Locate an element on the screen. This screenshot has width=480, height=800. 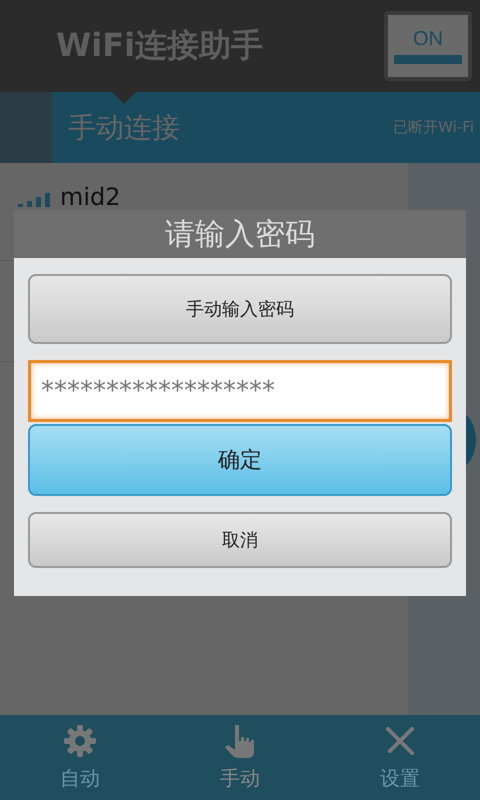
dialog-title: 请输入密码 is located at coordinates (240, 235).